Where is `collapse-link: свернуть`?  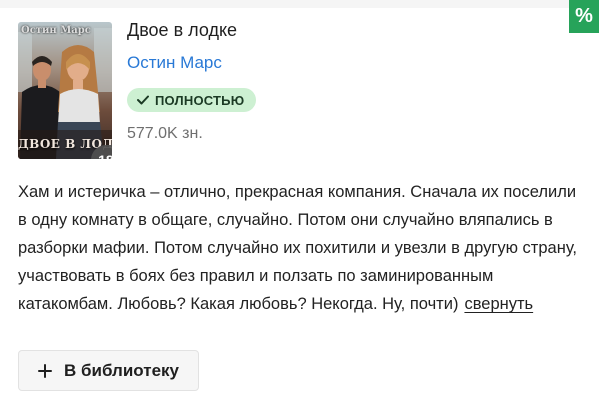 collapse-link: свернуть is located at coordinates (498, 304).